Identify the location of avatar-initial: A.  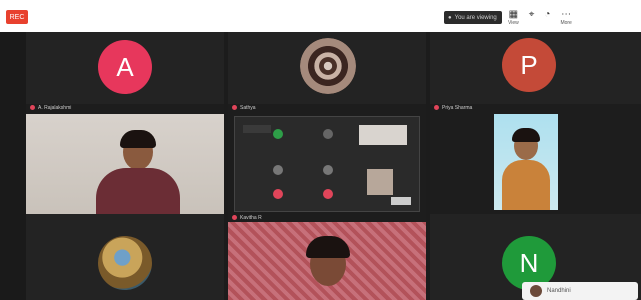
(125, 66).